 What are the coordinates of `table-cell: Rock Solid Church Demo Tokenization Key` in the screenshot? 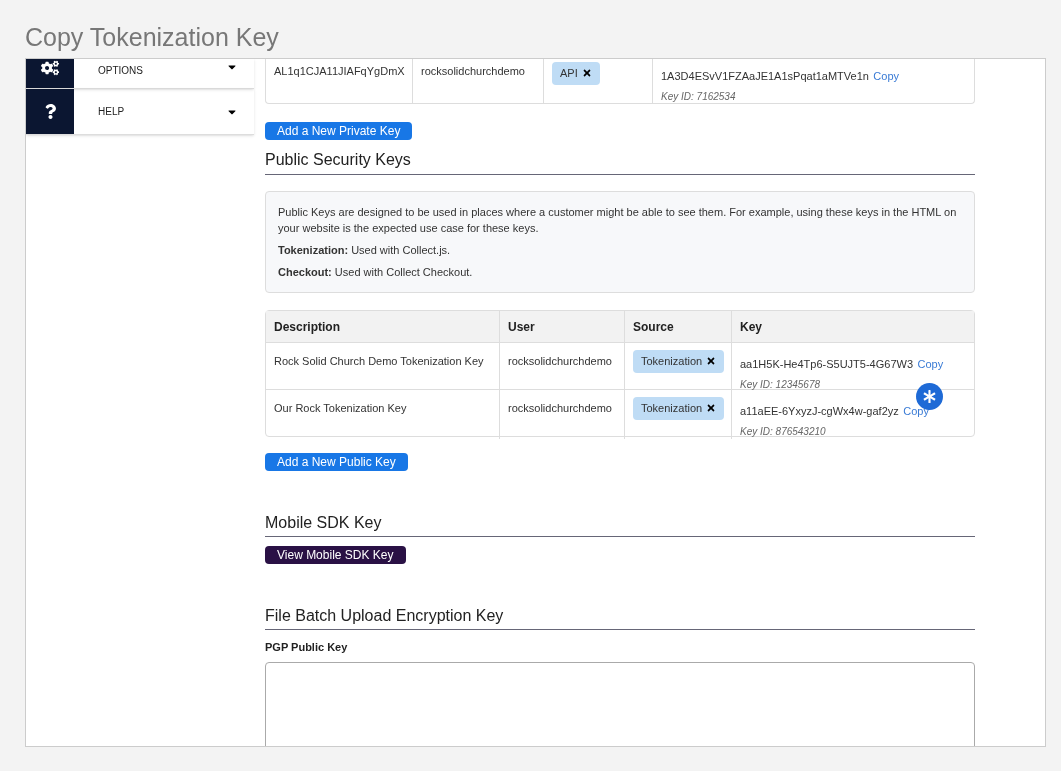 It's located at (383, 367).